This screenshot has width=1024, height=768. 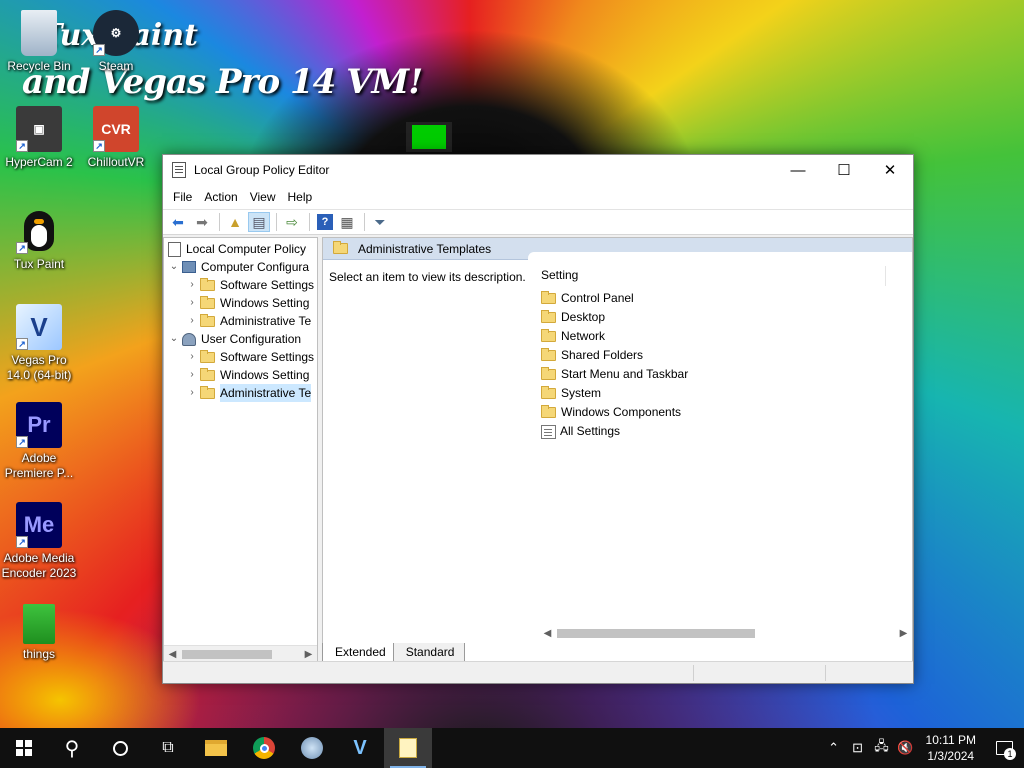 I want to click on properties-icon: ▦, so click(x=347, y=222).